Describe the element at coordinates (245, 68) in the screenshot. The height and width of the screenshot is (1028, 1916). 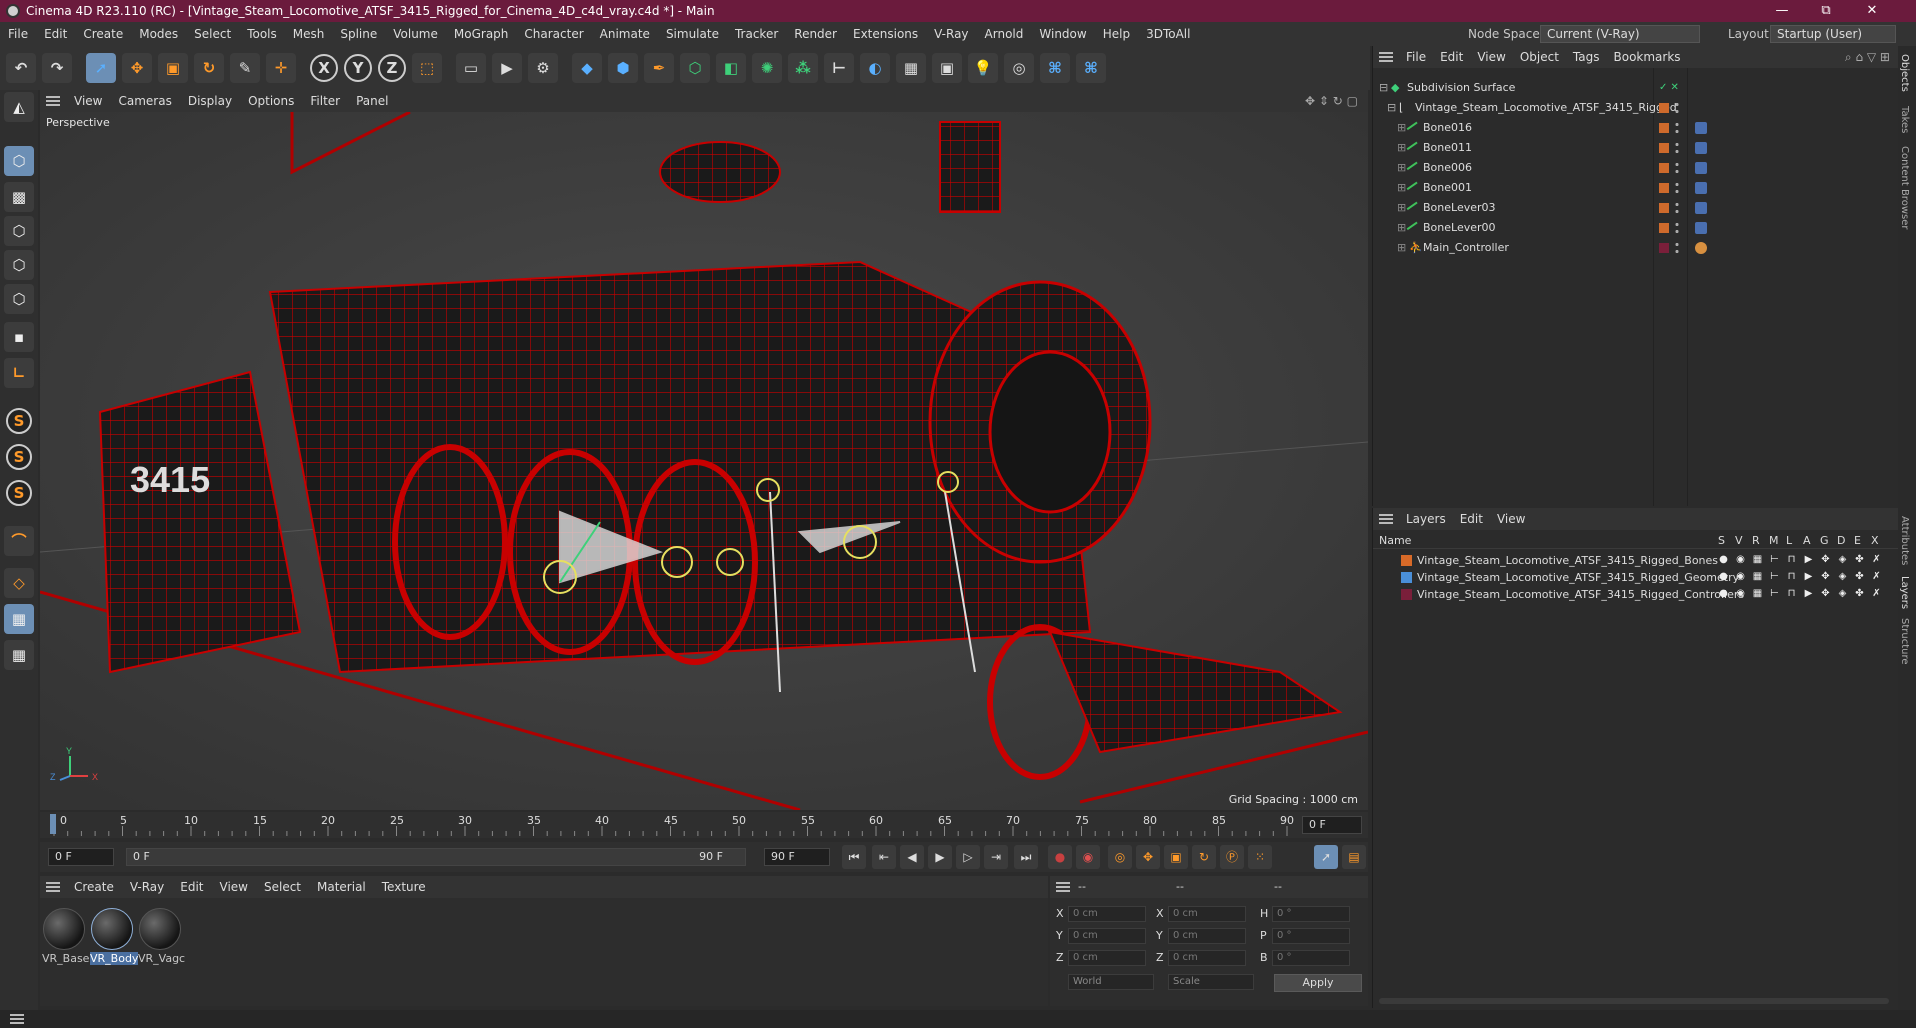
I see `recent-tools-icon: ✎` at that location.